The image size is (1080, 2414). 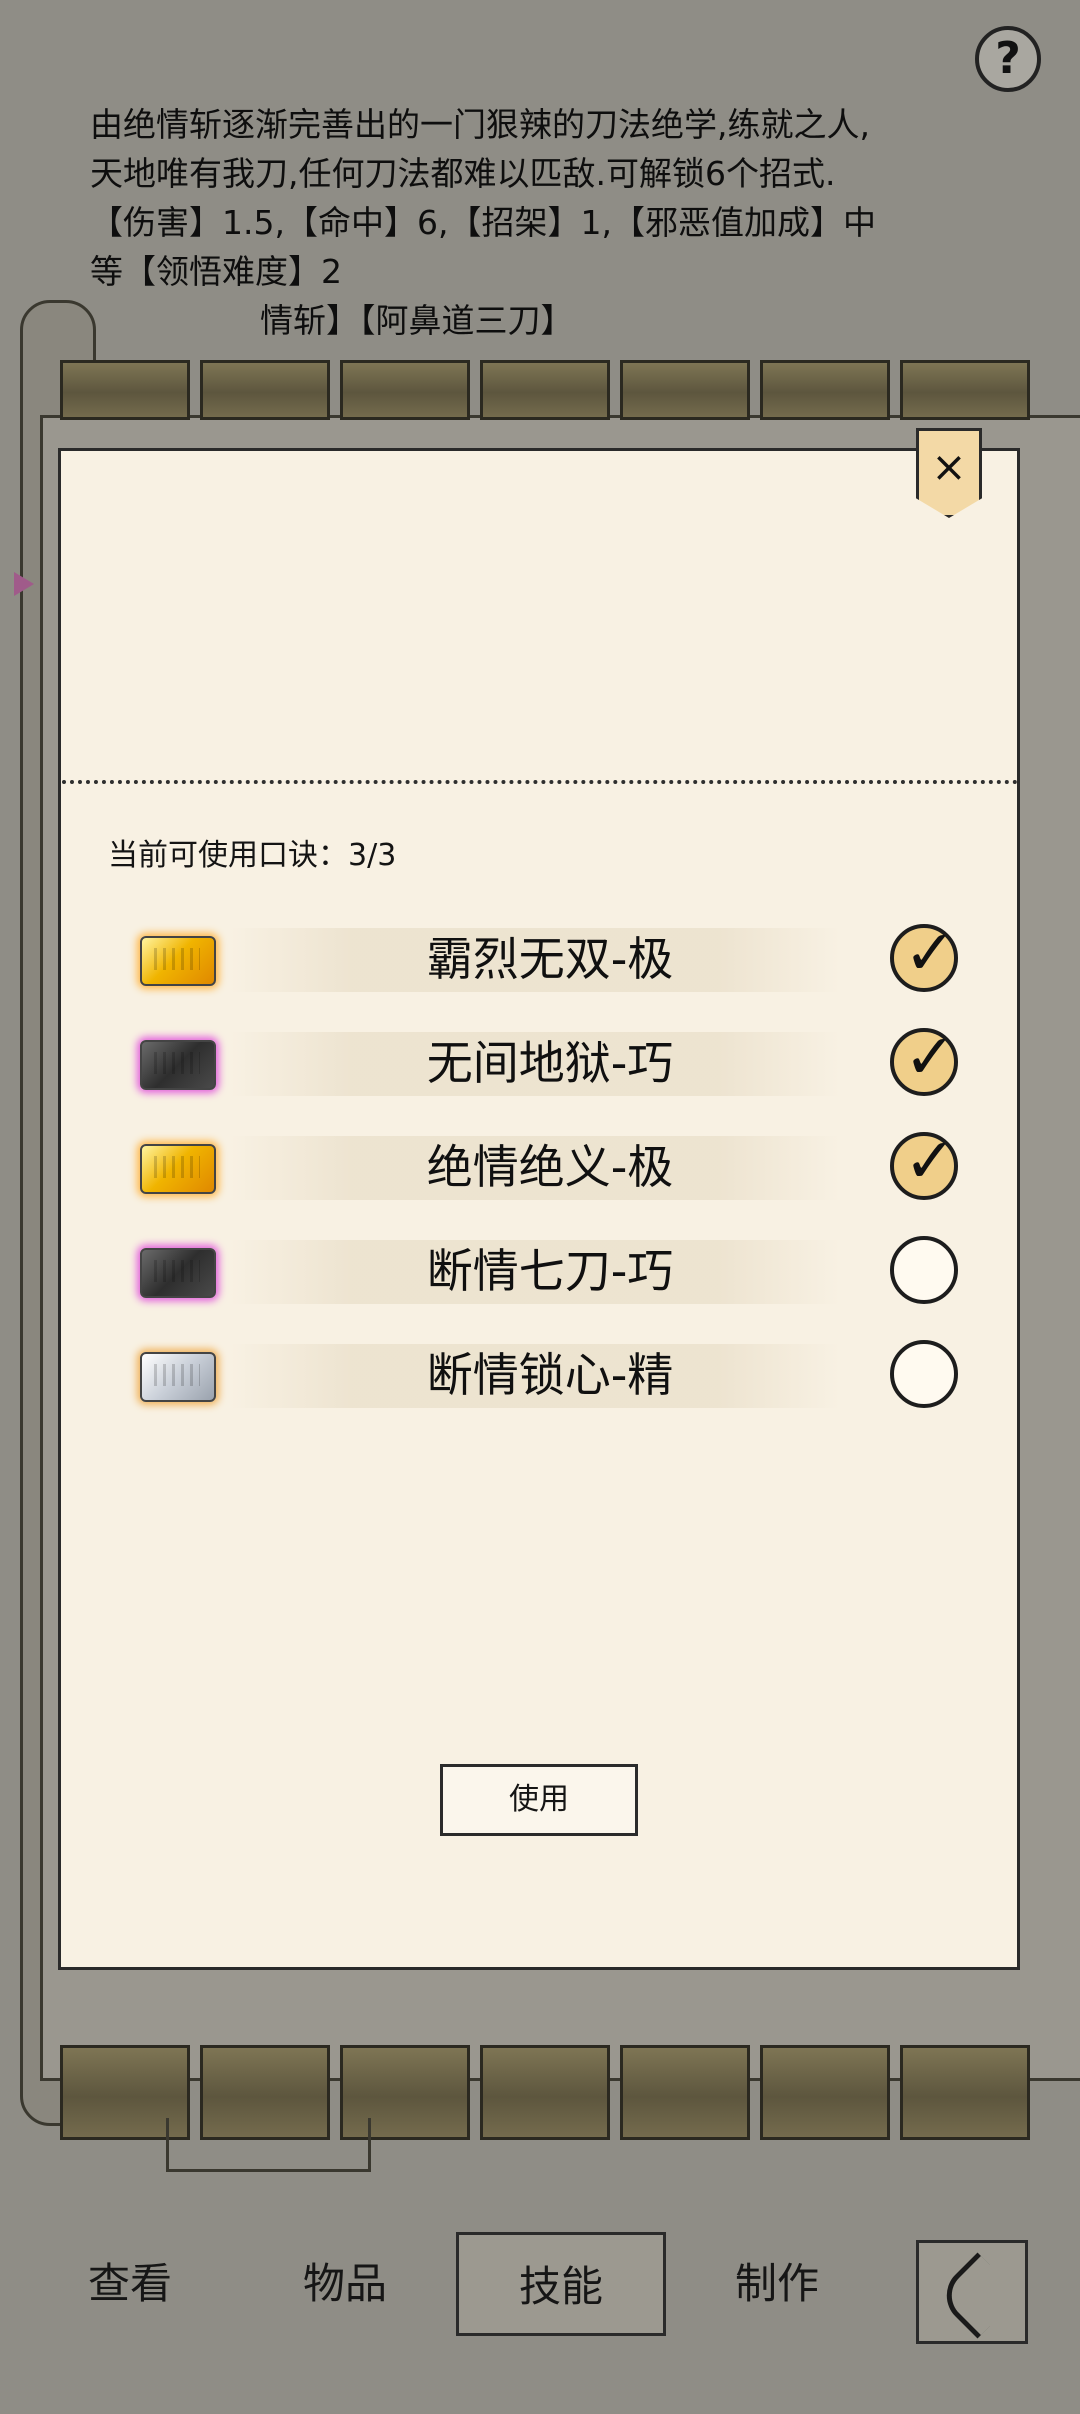 What do you see at coordinates (561, 2284) in the screenshot?
I see `tab-skills: 技能` at bounding box center [561, 2284].